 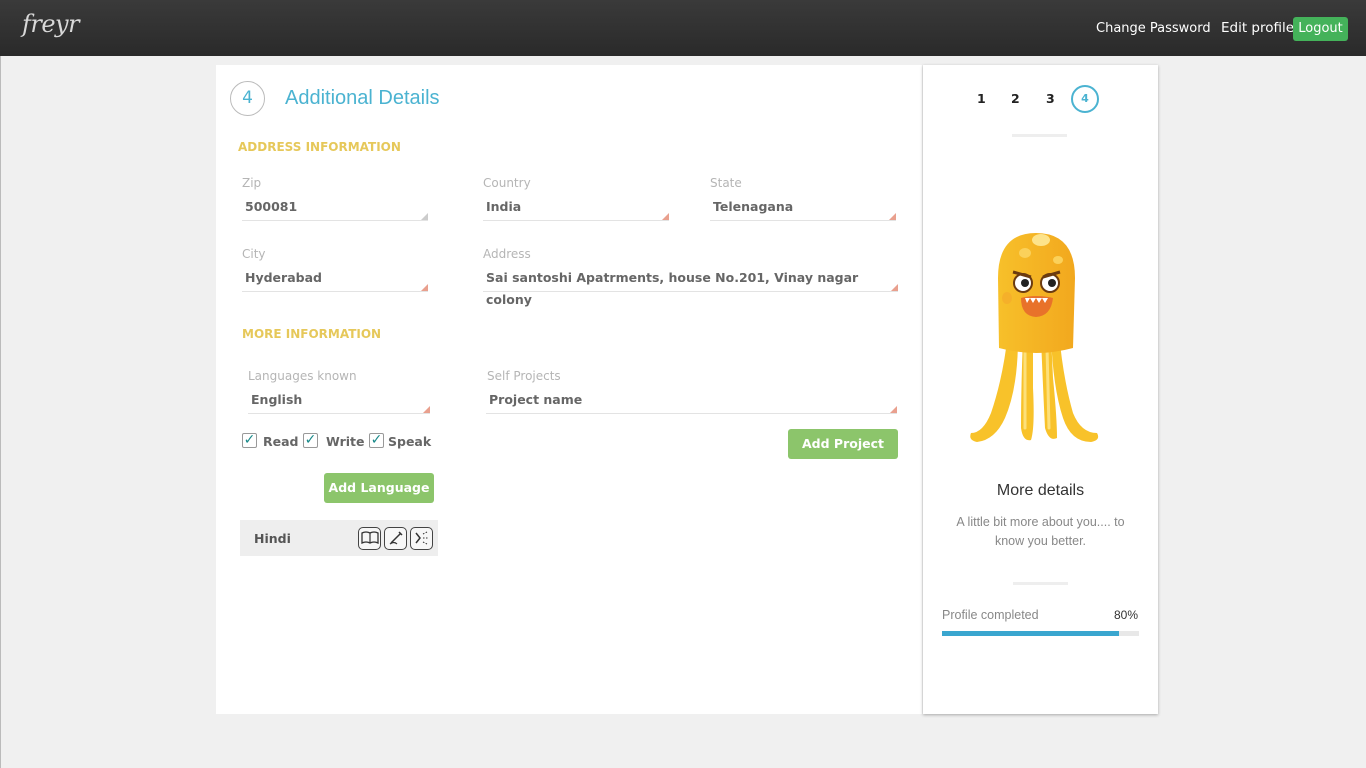 What do you see at coordinates (283, 277) in the screenshot?
I see `city-value: Hyderabad` at bounding box center [283, 277].